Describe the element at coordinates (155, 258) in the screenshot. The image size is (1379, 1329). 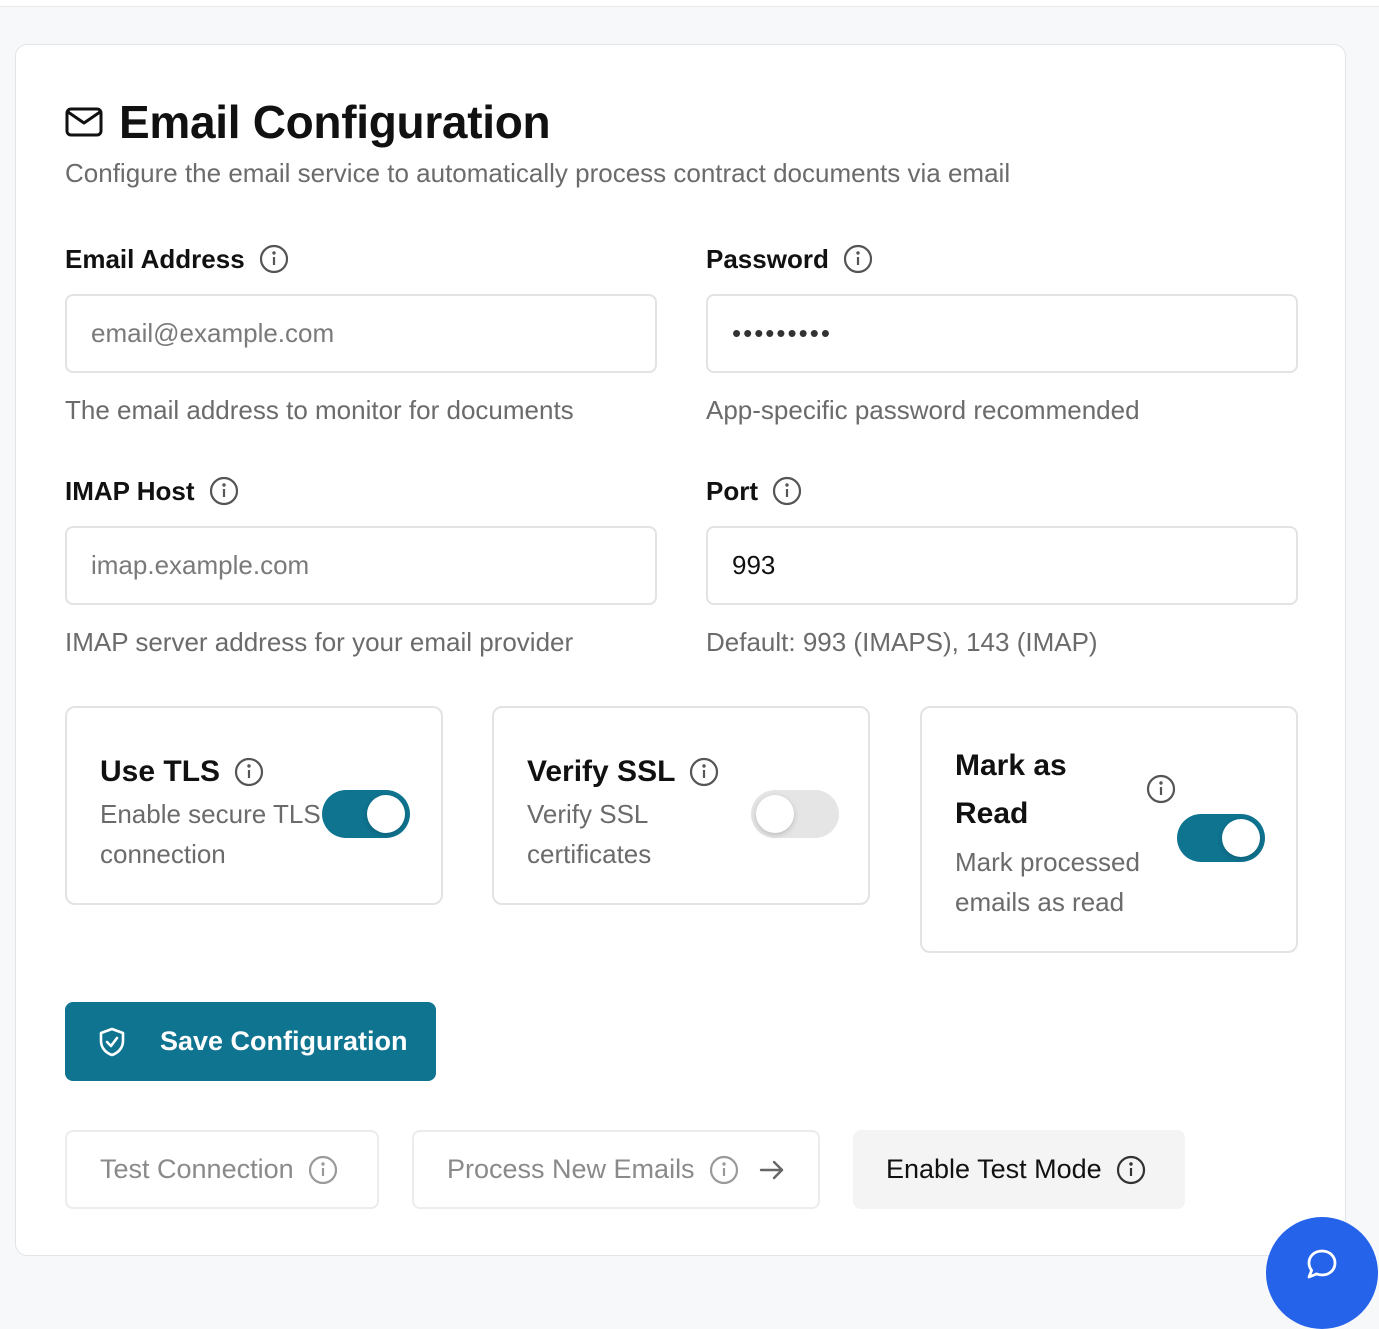
I see `email-label: Email Address` at that location.